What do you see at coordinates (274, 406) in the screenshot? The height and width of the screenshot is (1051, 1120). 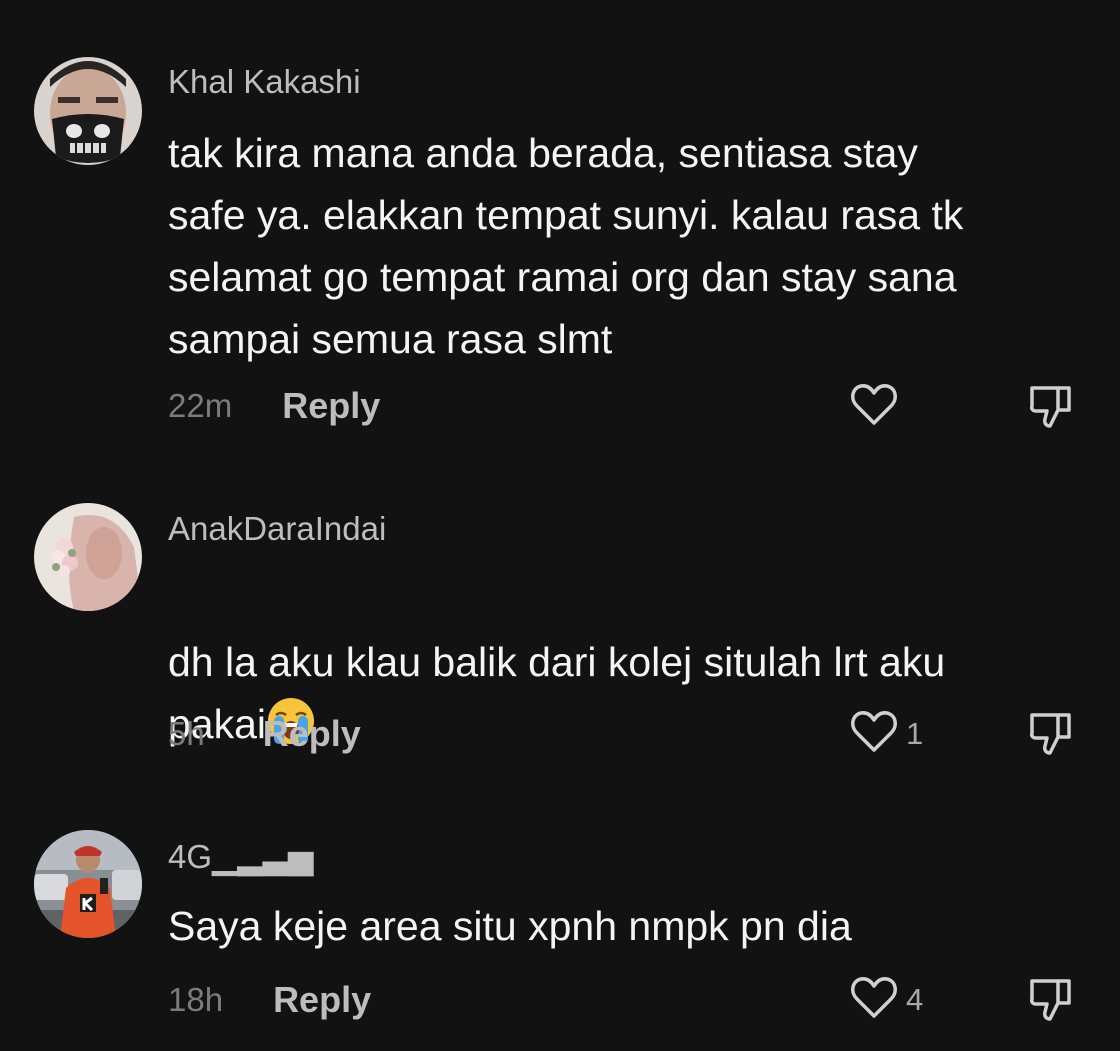 I see `comment-meta: 22m Reply` at bounding box center [274, 406].